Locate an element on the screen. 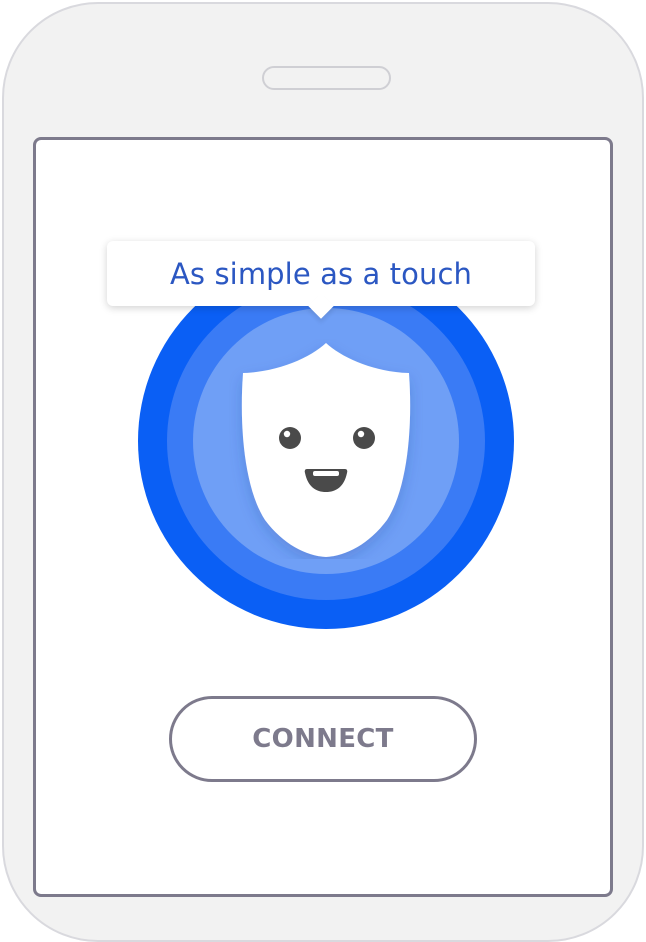 This screenshot has width=646, height=942. shield-shape is located at coordinates (326, 450).